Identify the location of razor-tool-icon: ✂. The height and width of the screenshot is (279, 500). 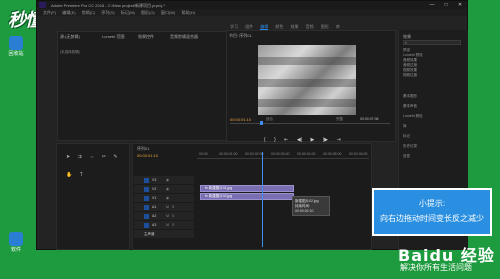
(104, 157).